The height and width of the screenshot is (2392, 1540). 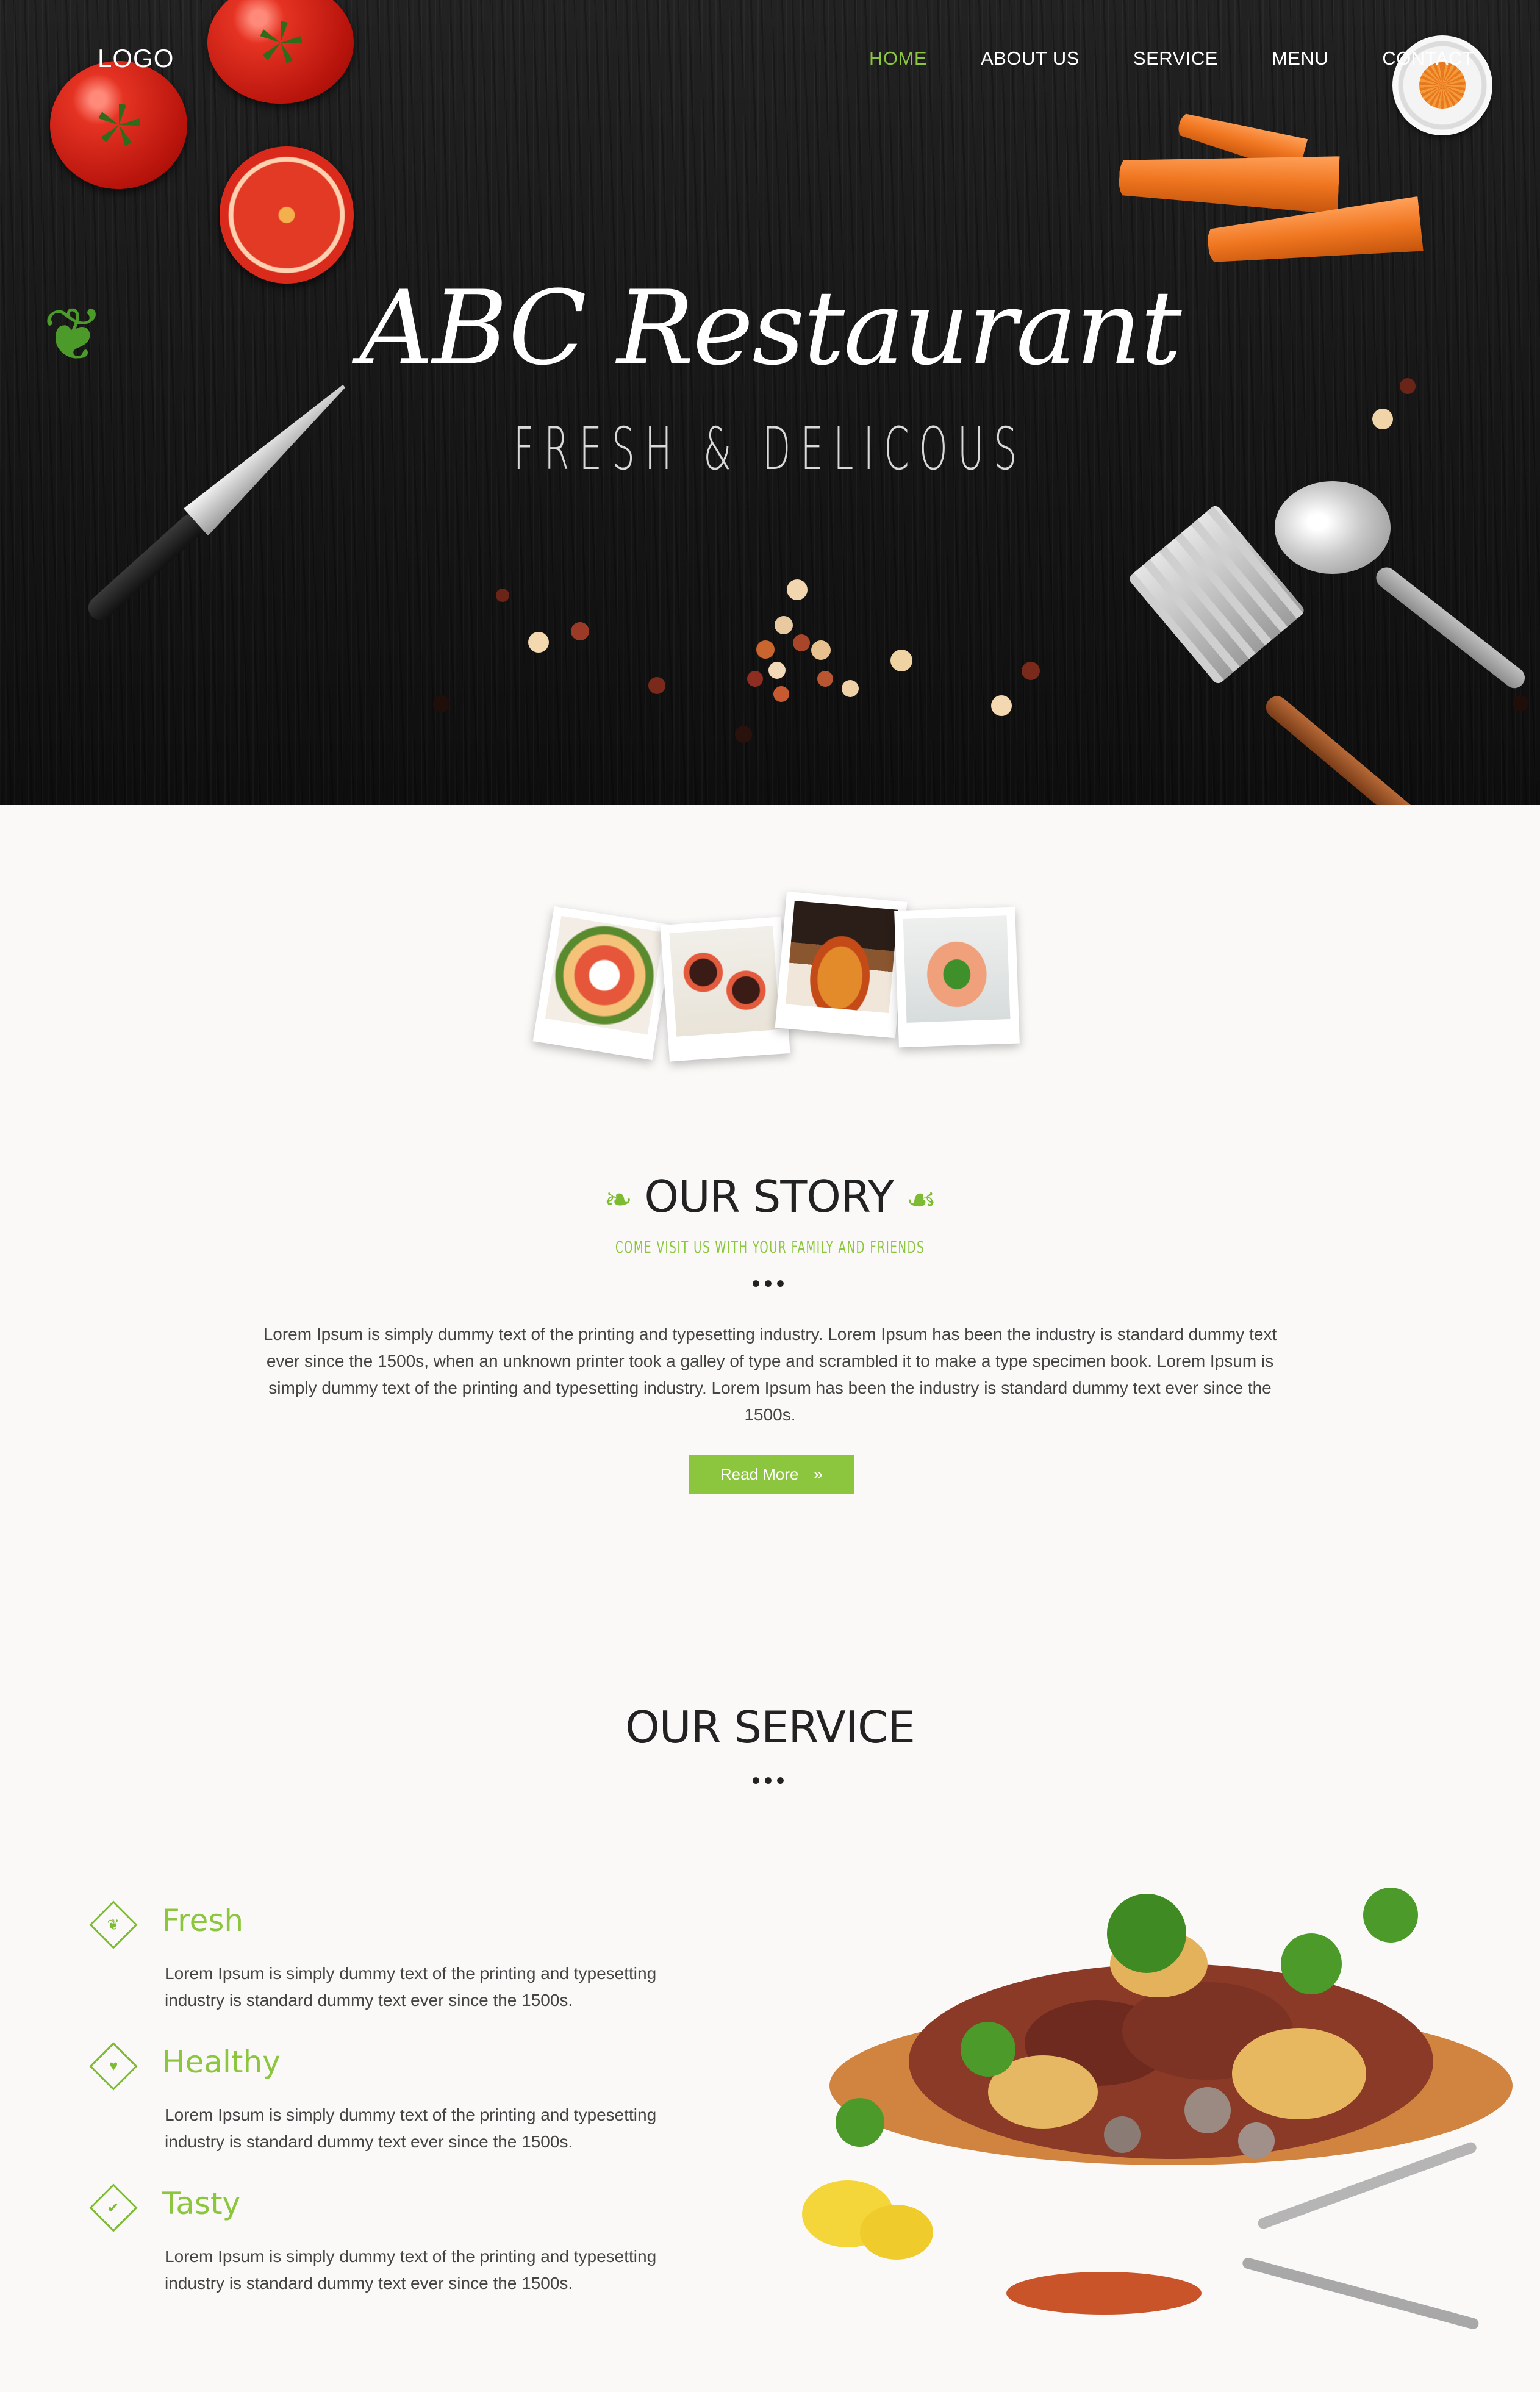 I want to click on spatula-handle, so click(x=1348, y=749).